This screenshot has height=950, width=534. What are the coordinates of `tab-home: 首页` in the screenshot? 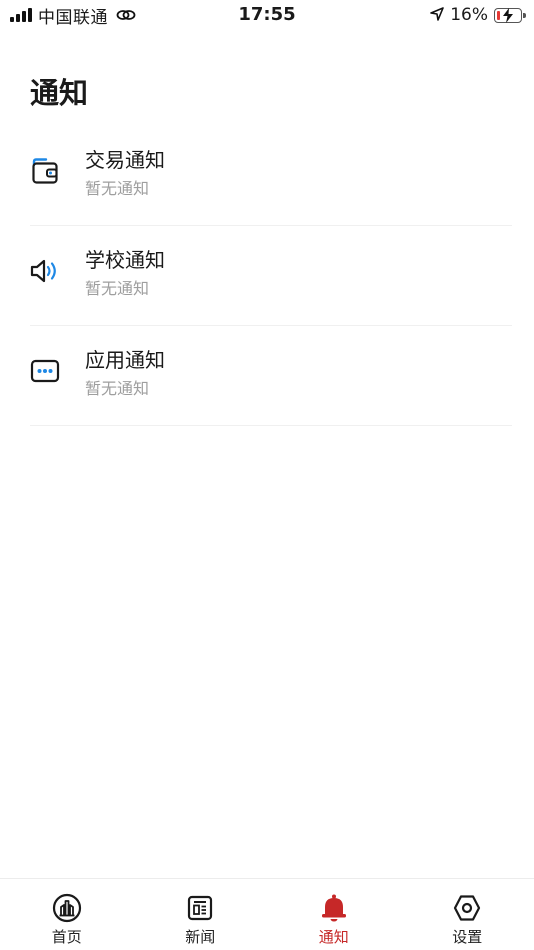 It's located at (67, 914).